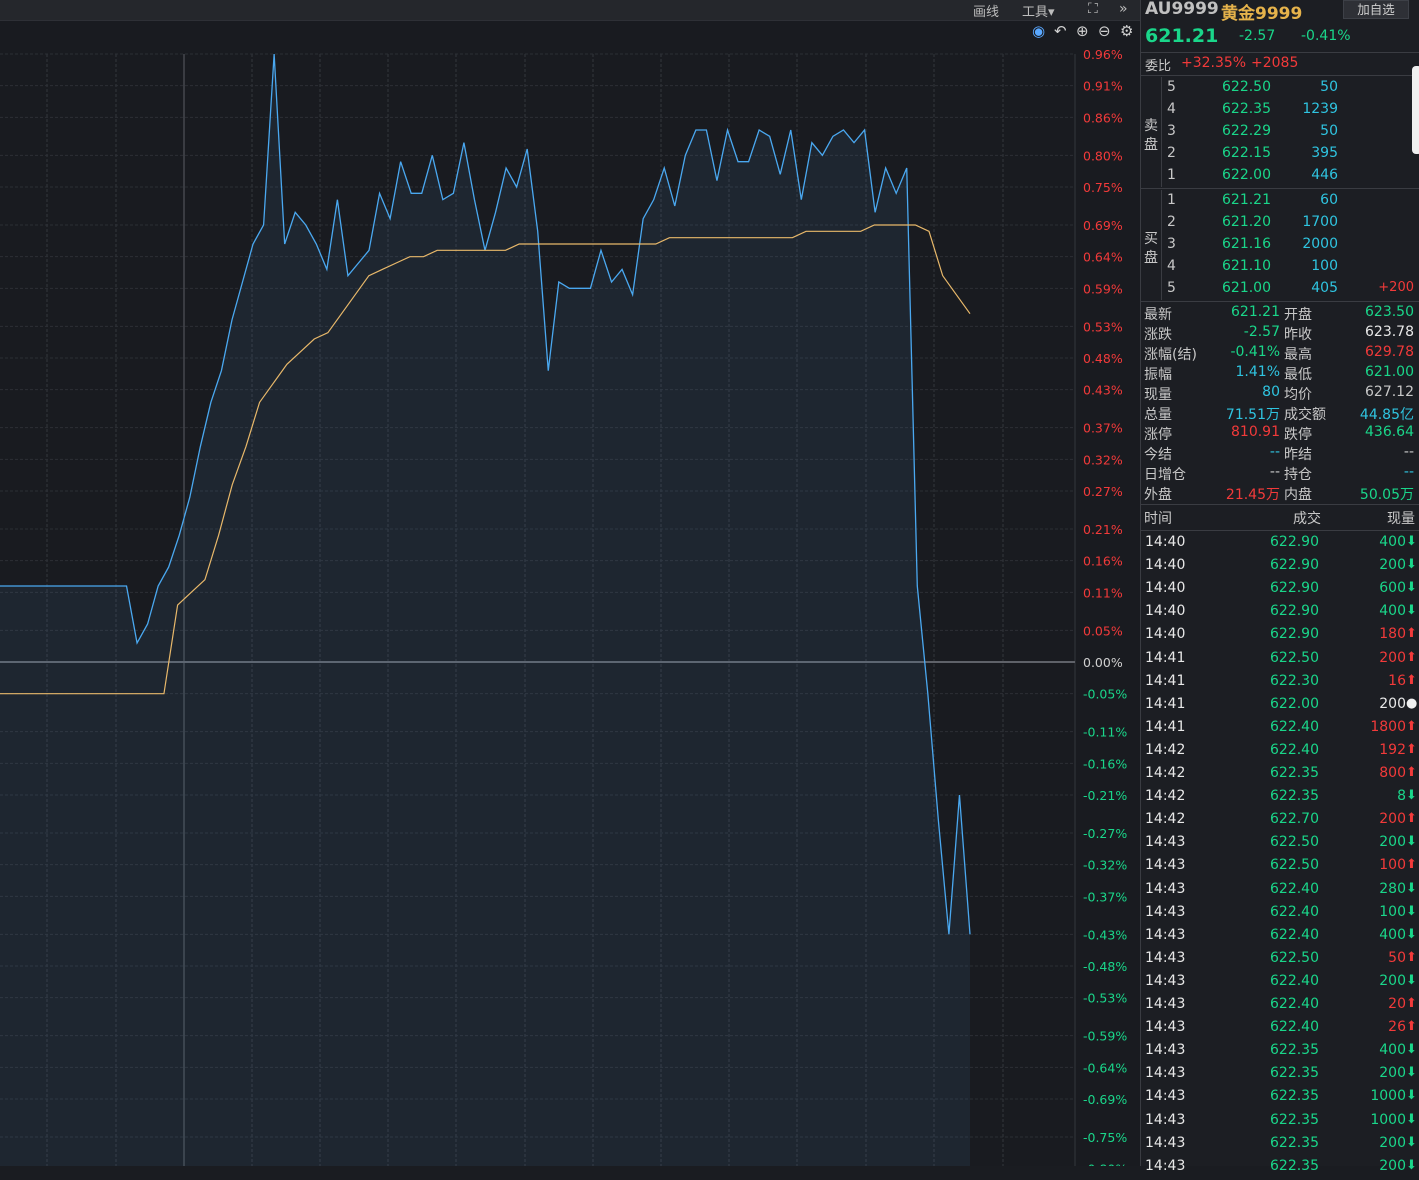 This screenshot has height=1180, width=1419. I want to click on quote-label-2: 昨收, so click(1298, 335).